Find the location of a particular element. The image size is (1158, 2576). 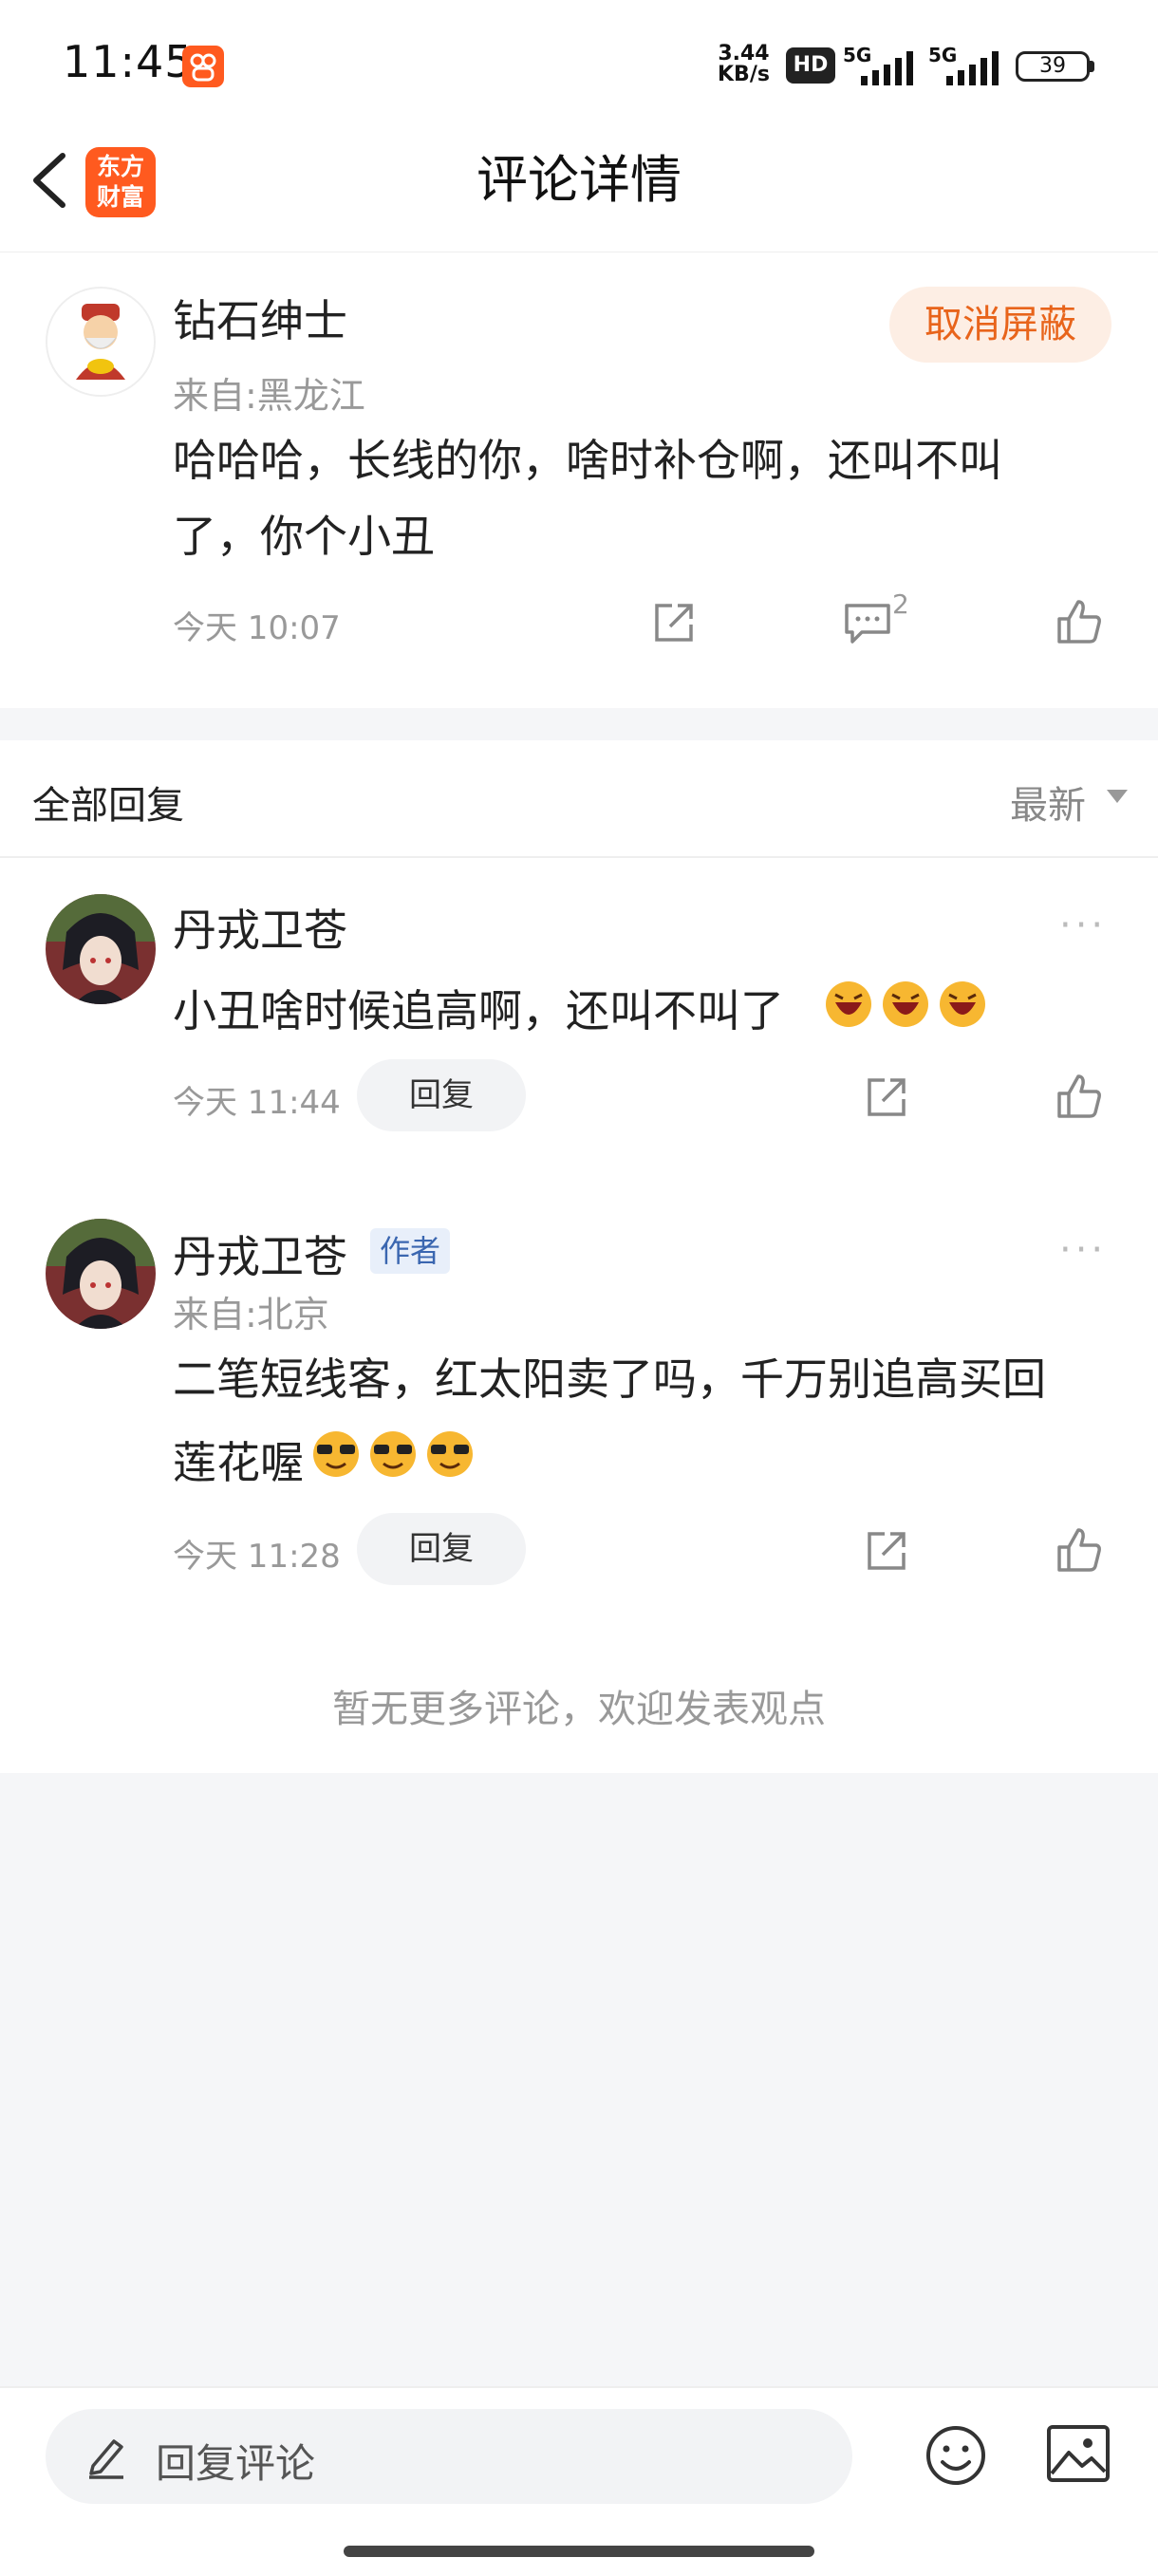

image-icon is located at coordinates (1078, 2453).